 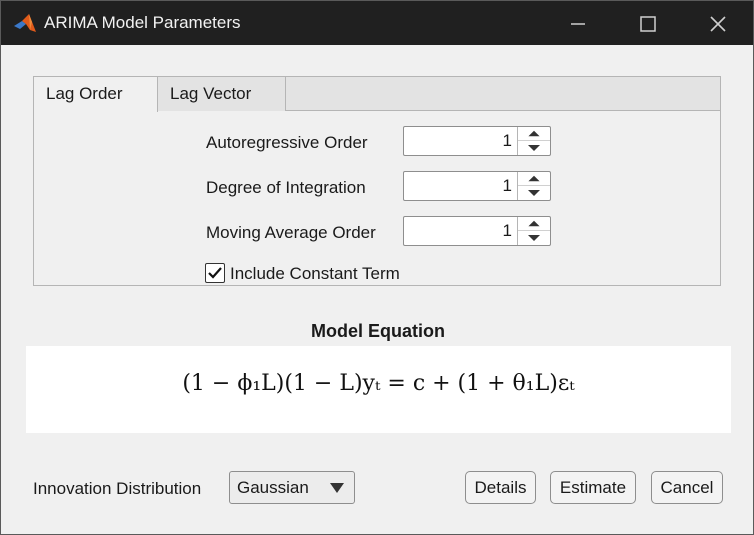 I want to click on tab-lag-vector: Lag Vector, so click(x=222, y=94).